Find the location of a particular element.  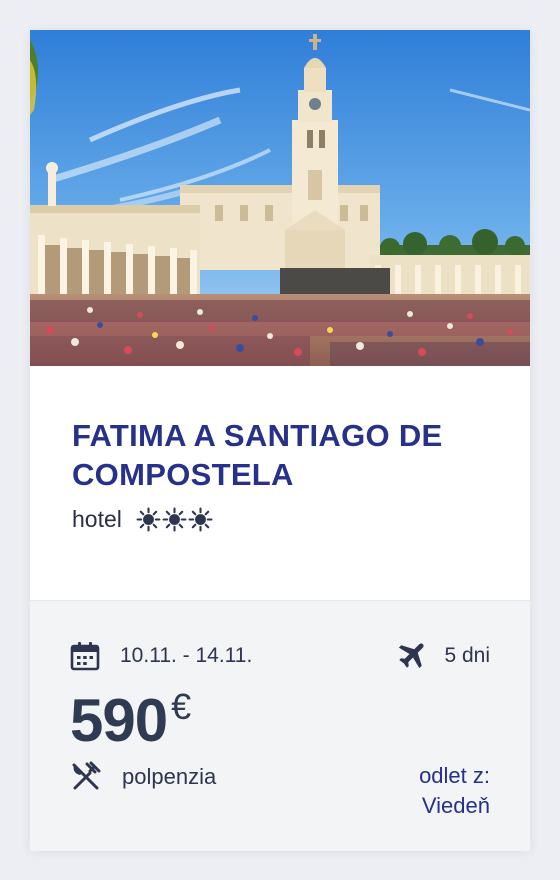

accommodation-row: hotel is located at coordinates (142, 519).